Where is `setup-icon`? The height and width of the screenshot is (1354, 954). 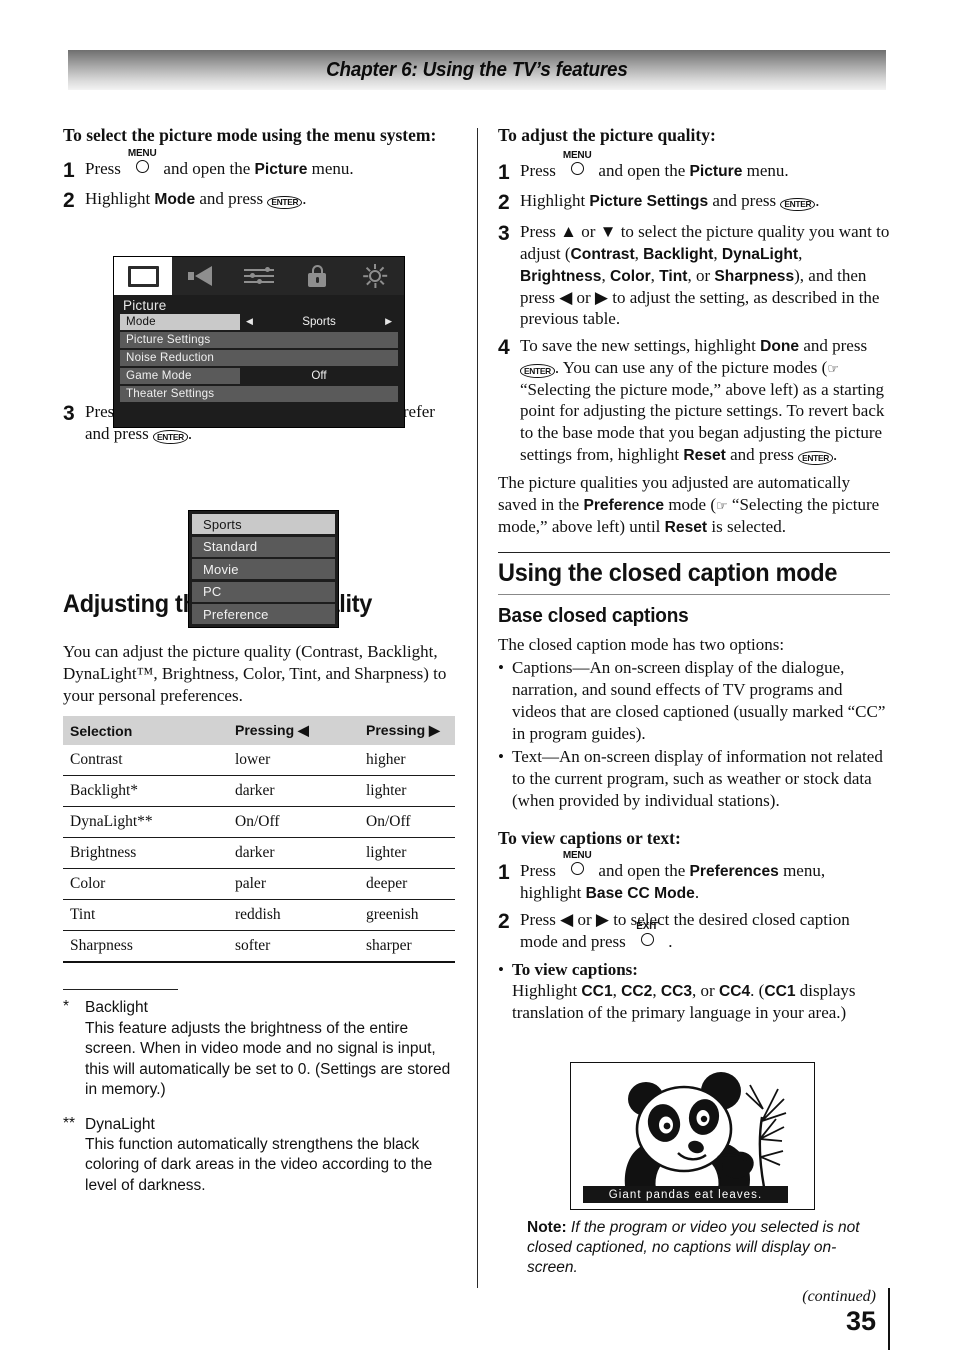 setup-icon is located at coordinates (375, 276).